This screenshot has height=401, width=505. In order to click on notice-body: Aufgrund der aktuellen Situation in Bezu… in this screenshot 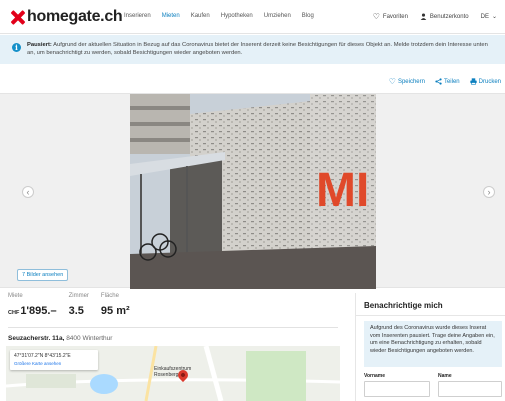, I will do `click(257, 49)`.